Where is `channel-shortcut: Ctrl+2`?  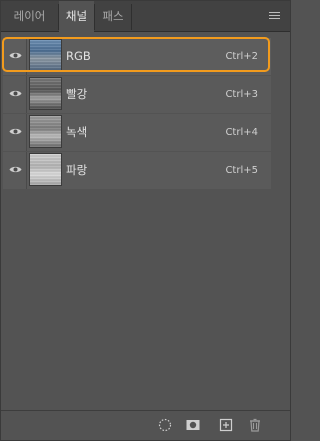 channel-shortcut: Ctrl+2 is located at coordinates (241, 56).